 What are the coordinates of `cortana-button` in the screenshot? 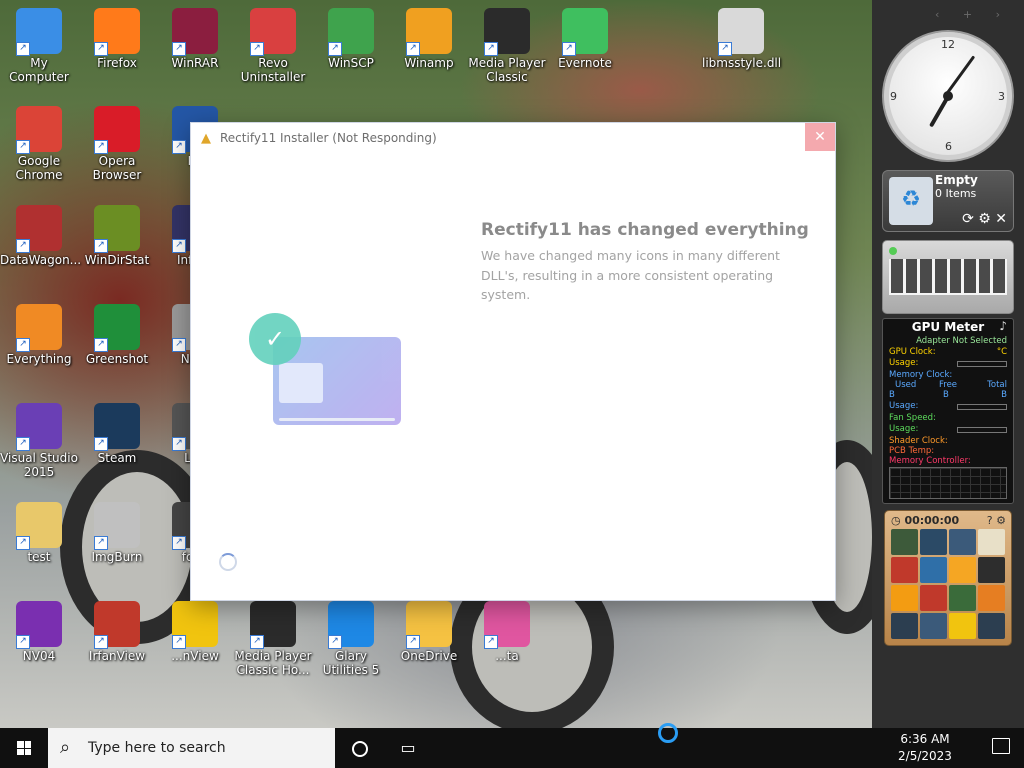 It's located at (360, 748).